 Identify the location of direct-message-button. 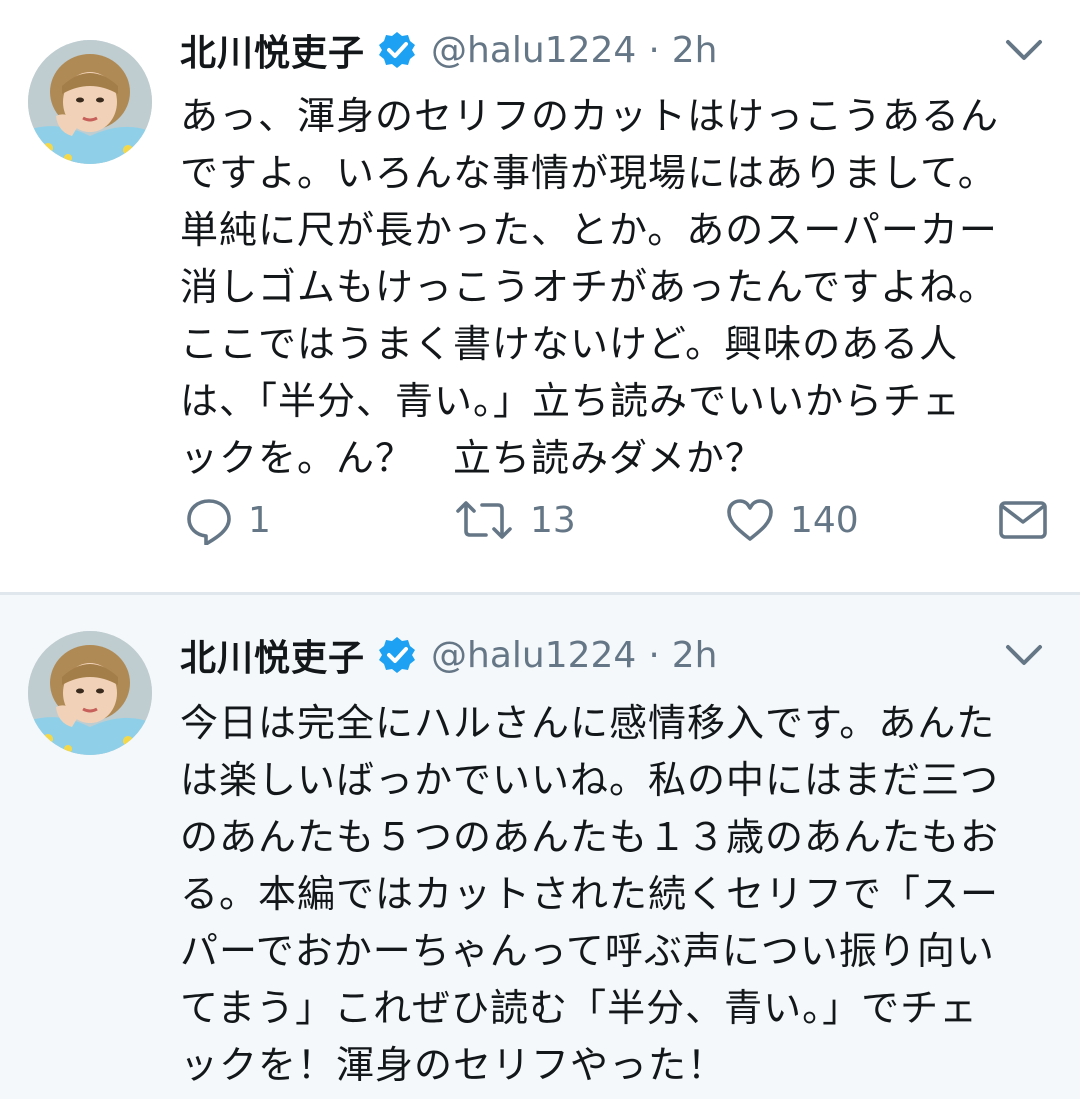
(1023, 520).